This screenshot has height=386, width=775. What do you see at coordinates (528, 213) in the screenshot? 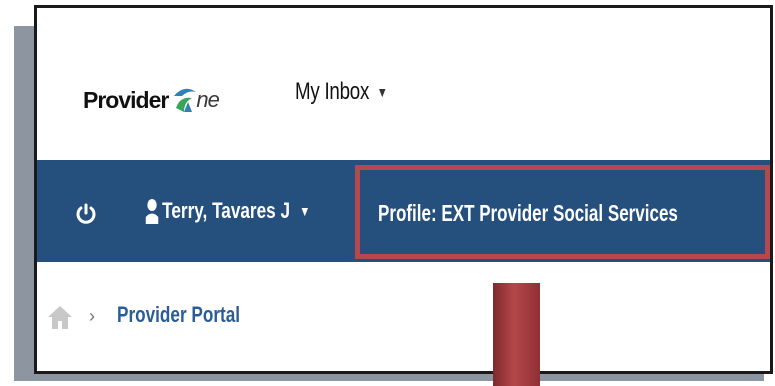
I see `profile-label: Profile: EXT Provider Social Services` at bounding box center [528, 213].